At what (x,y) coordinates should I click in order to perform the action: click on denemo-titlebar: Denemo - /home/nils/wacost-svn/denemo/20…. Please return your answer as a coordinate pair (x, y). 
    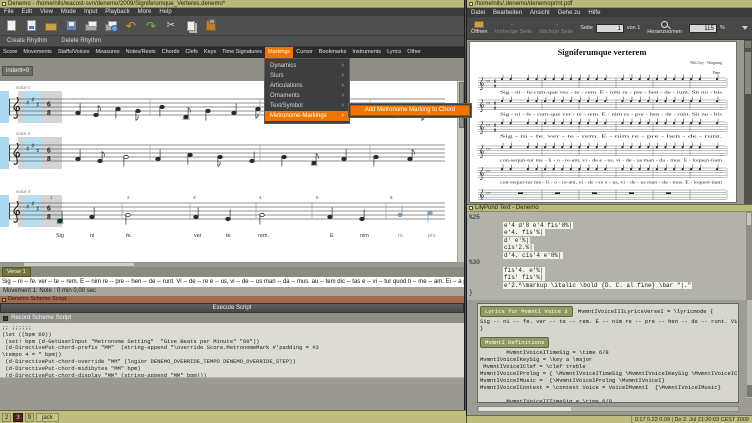
    Looking at the image, I should click on (232, 4).